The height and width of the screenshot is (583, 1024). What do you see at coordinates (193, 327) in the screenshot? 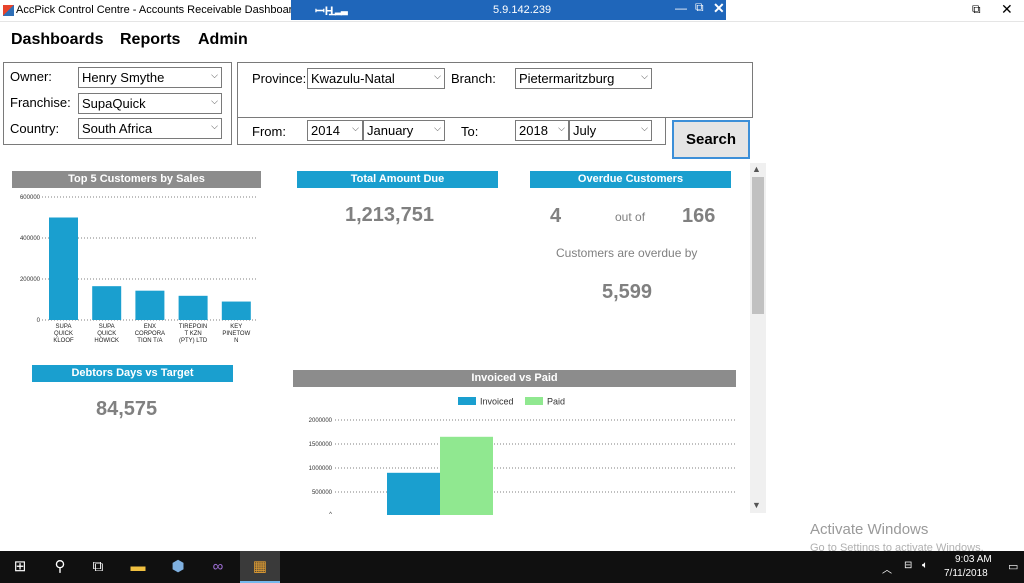
I see `x-tick-label: TIREPOIN` at bounding box center [193, 327].